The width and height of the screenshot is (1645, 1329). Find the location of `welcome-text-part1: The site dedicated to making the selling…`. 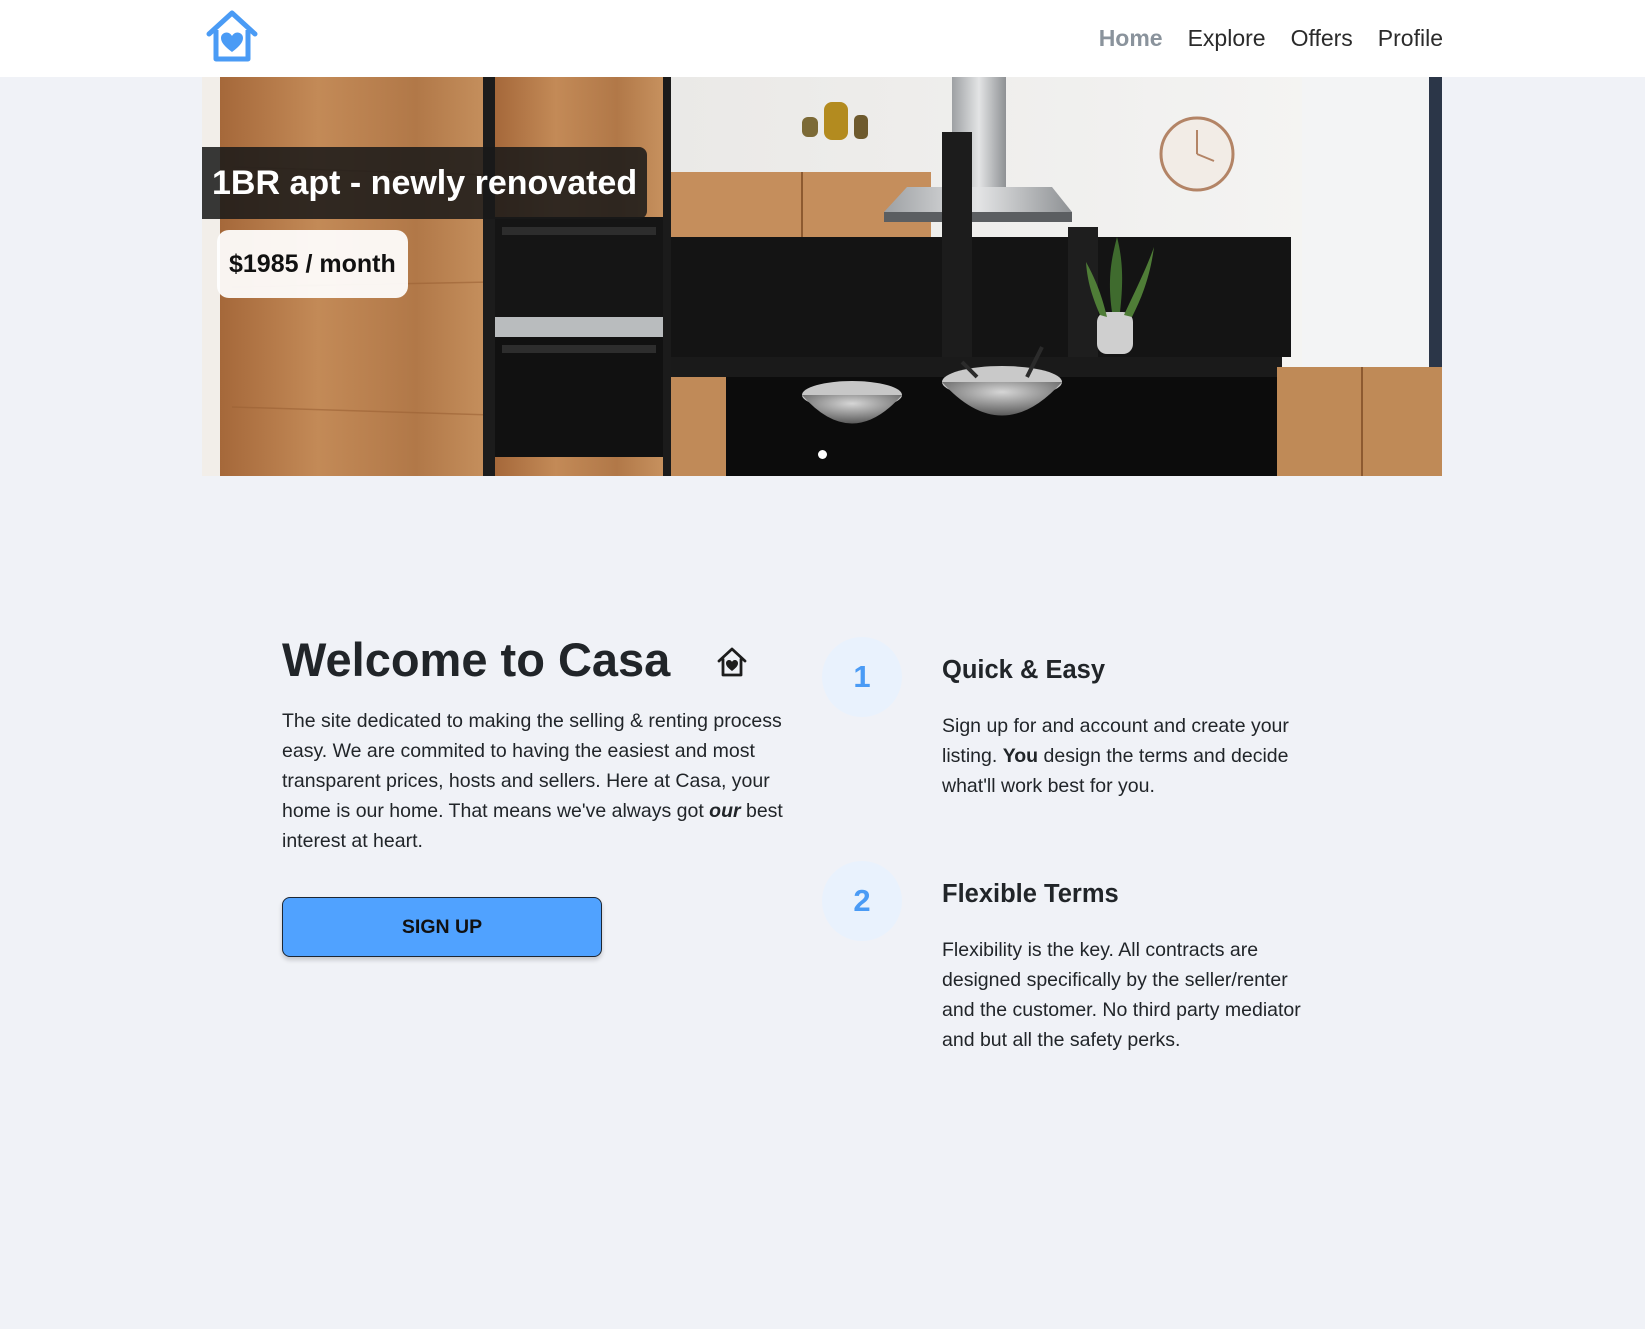

welcome-text-part1: The site dedicated to making the selling… is located at coordinates (532, 766).